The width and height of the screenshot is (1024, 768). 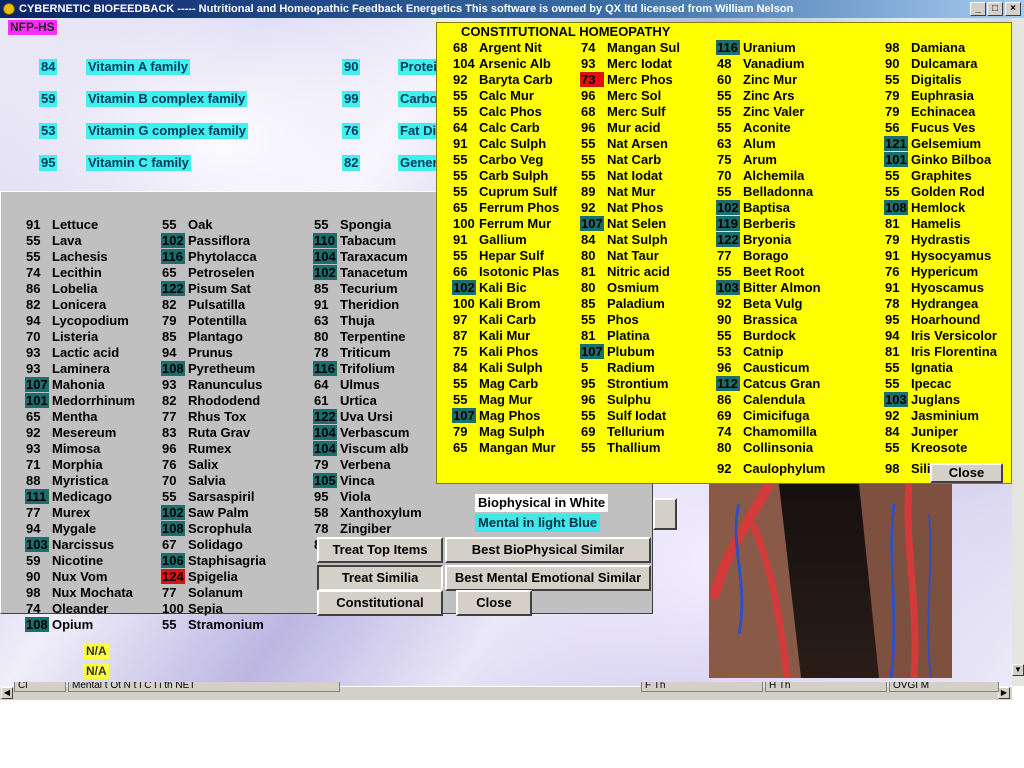 I want to click on remedy-row: 110 Tabacum, so click(x=354, y=241).